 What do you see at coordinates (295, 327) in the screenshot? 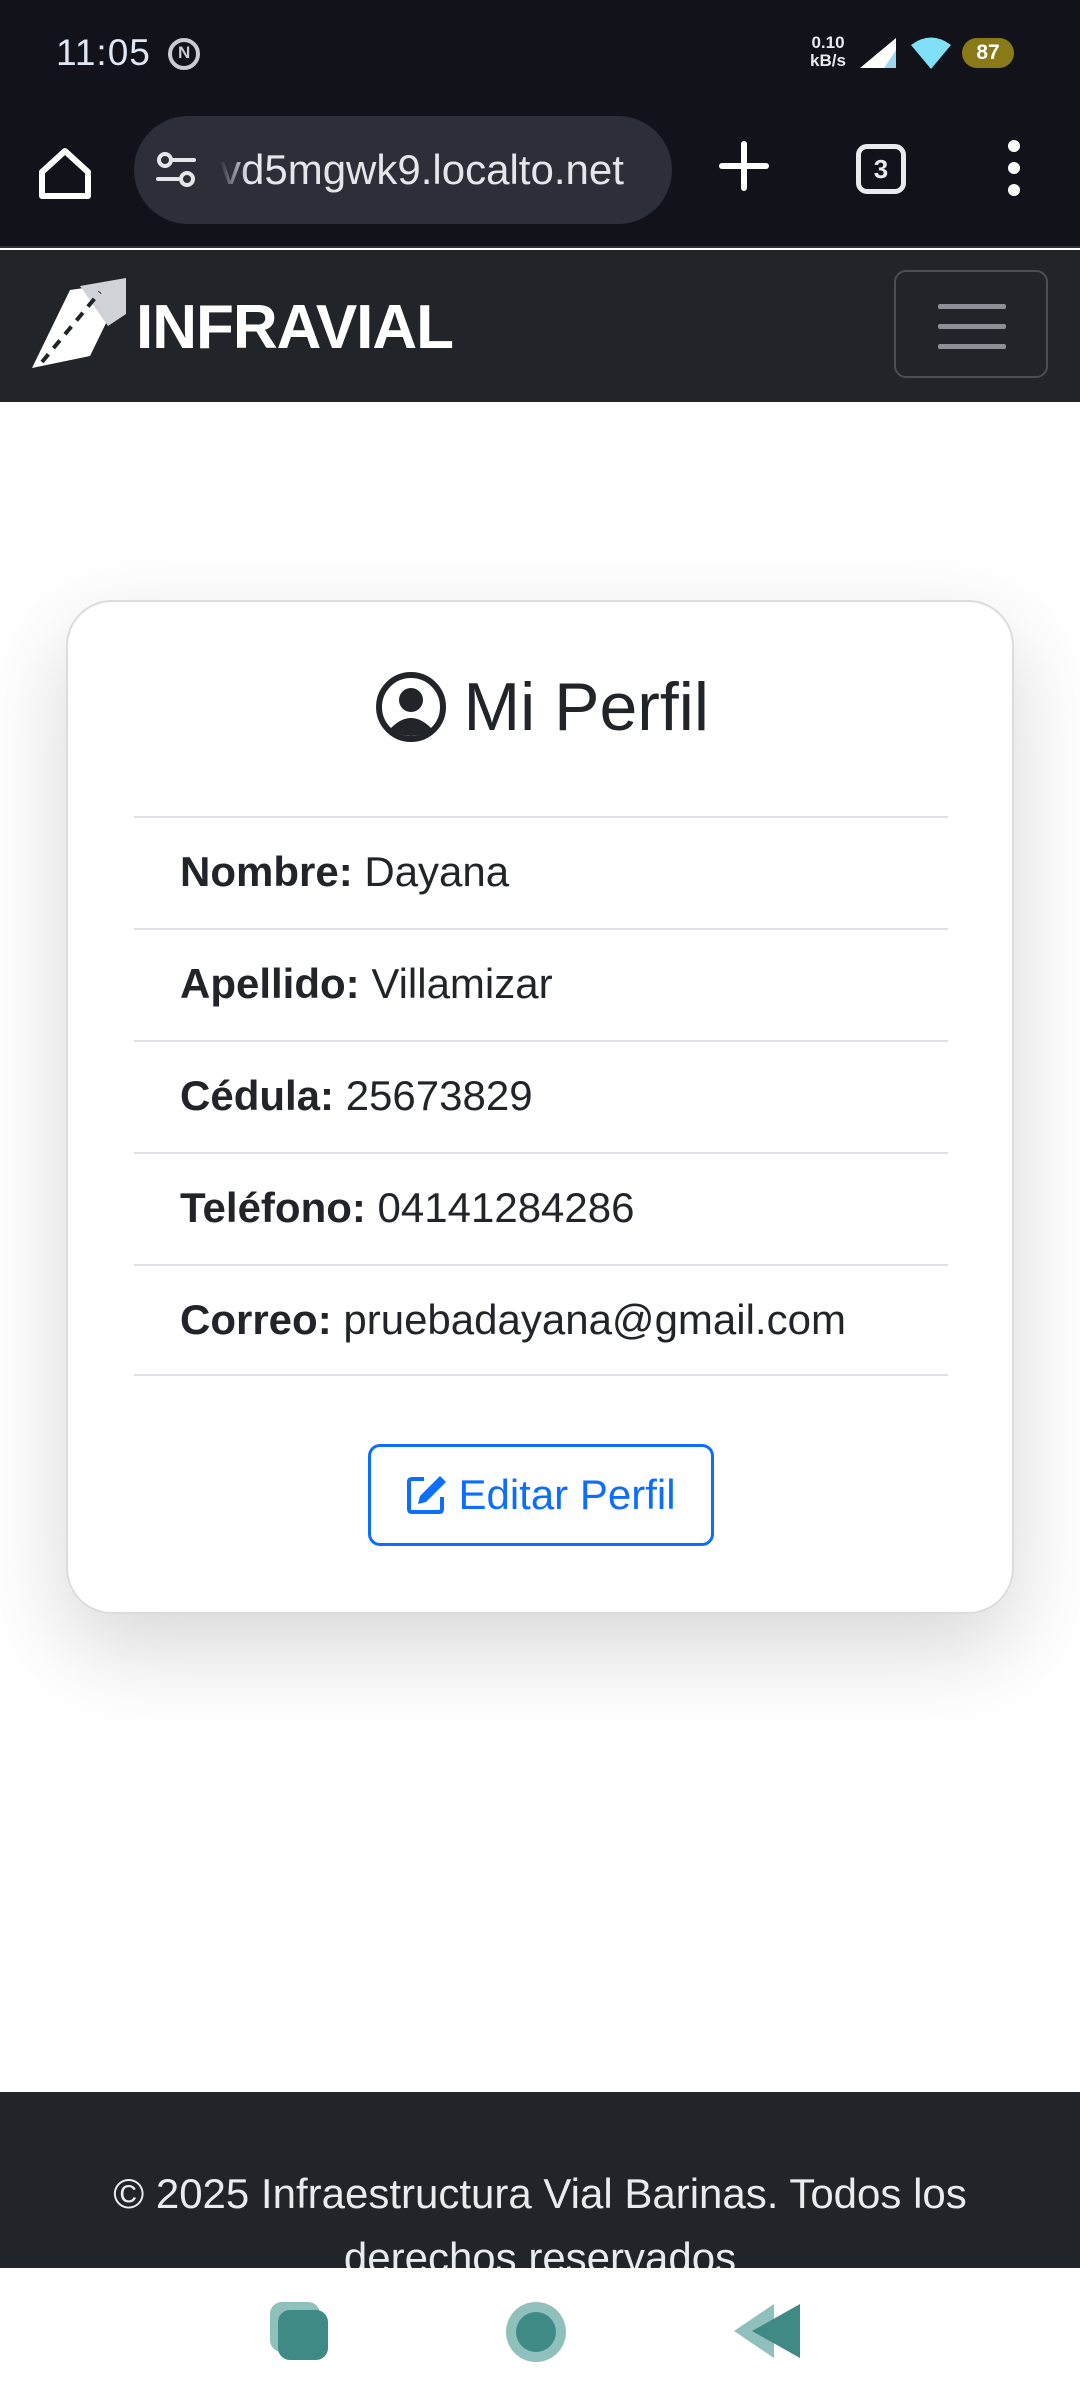
I see `brand-name: INFRAVIAL` at bounding box center [295, 327].